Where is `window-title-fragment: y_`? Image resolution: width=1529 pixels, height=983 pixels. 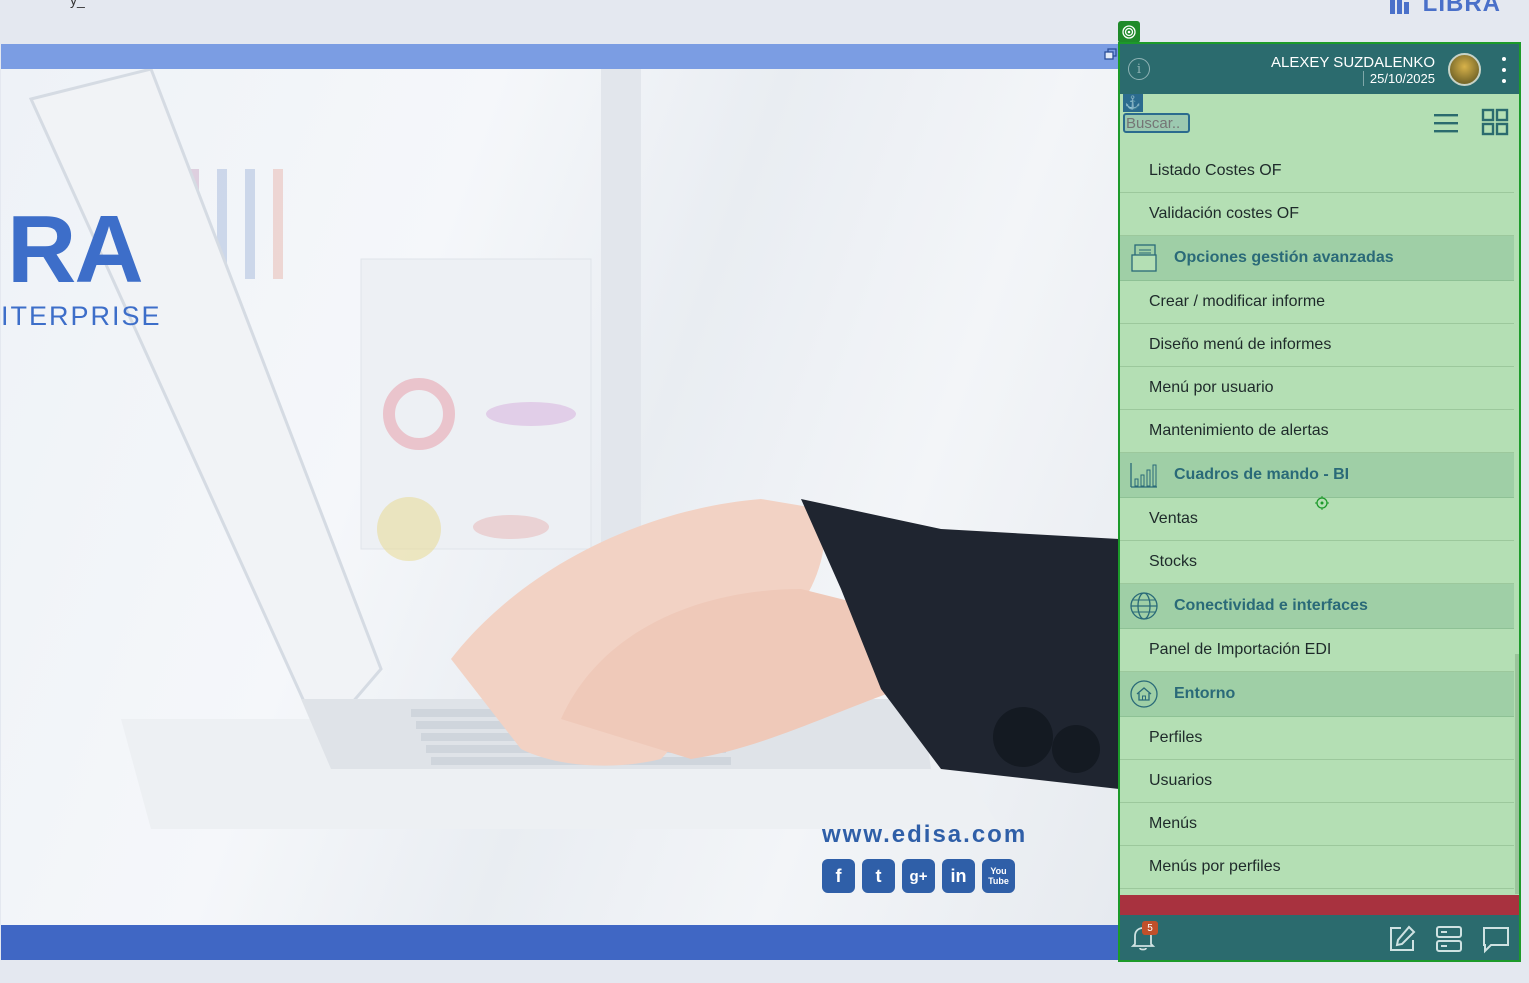
window-title-fragment: y_ is located at coordinates (77, 4).